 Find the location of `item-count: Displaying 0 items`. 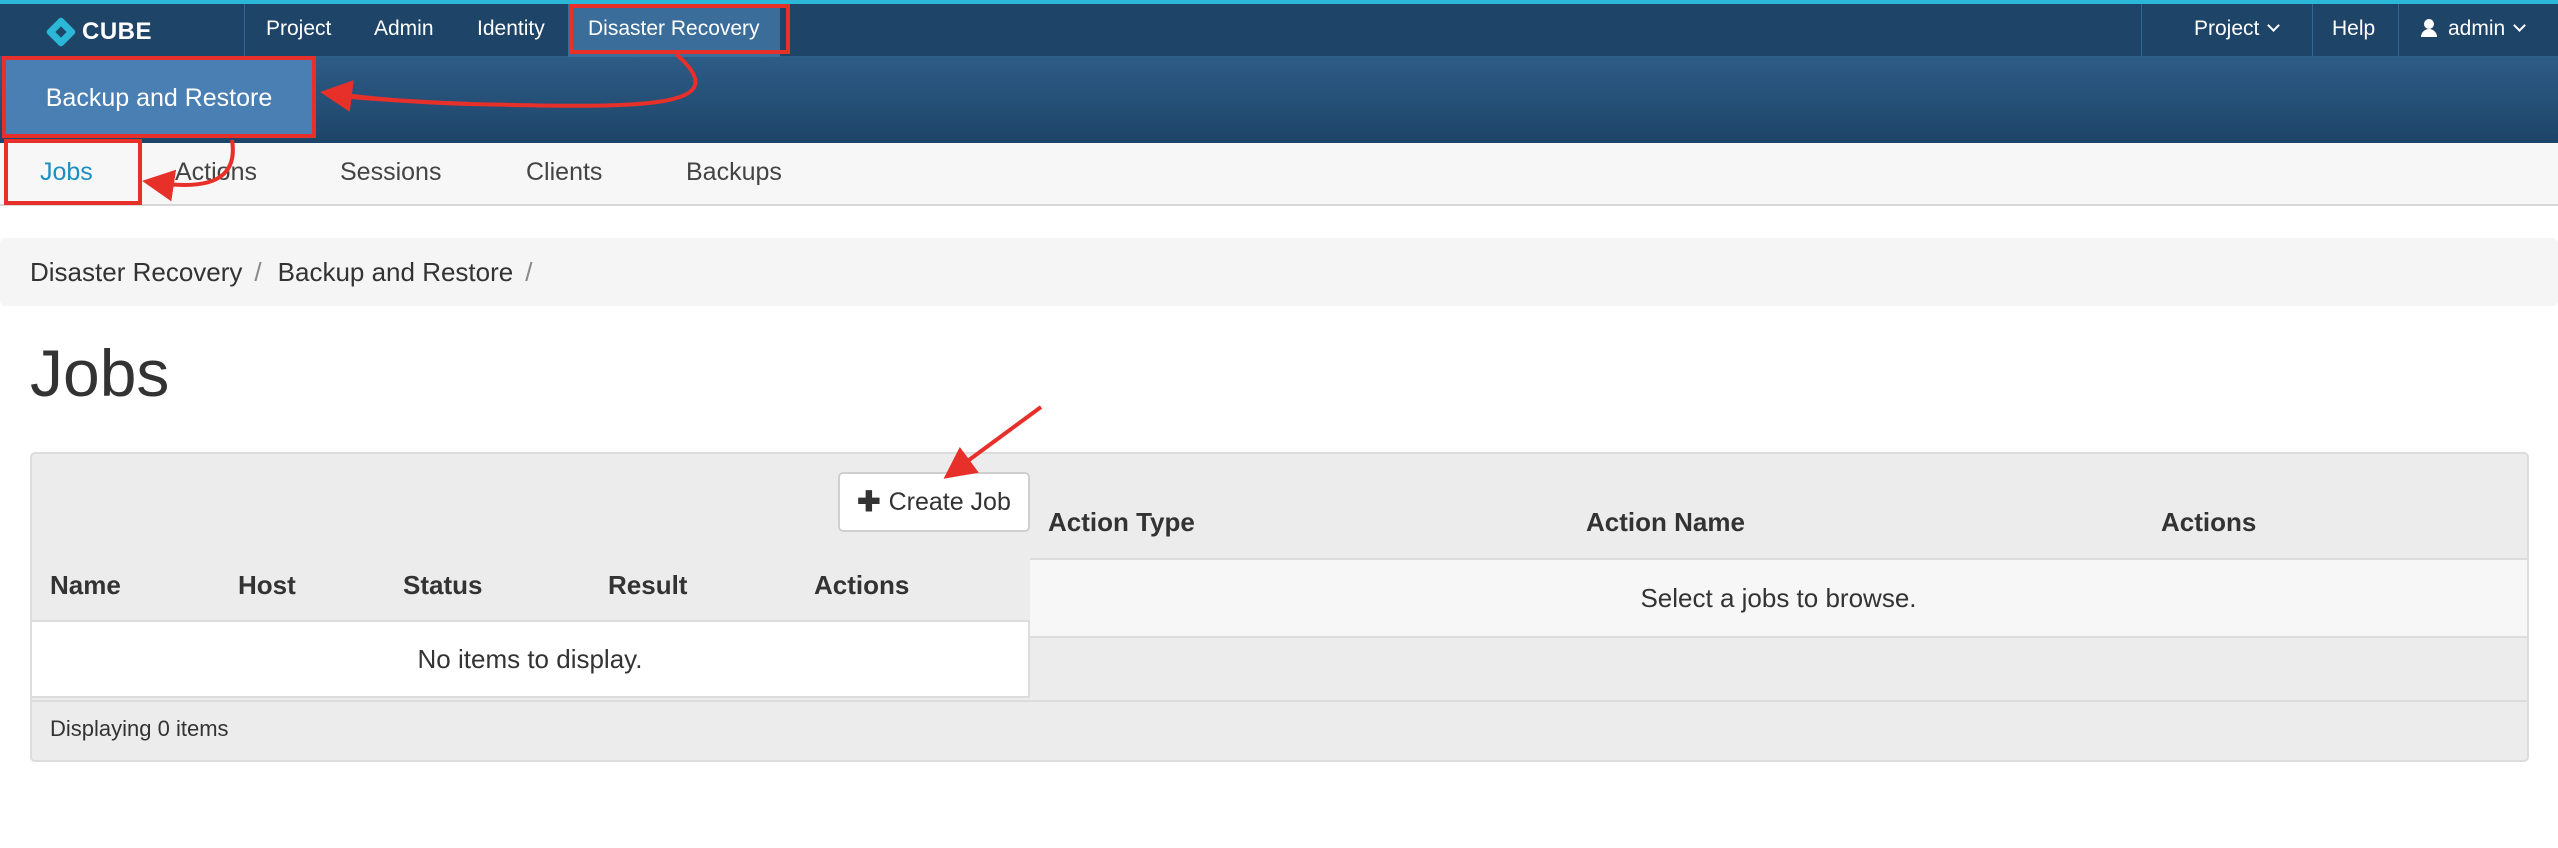

item-count: Displaying 0 items is located at coordinates (139, 728).